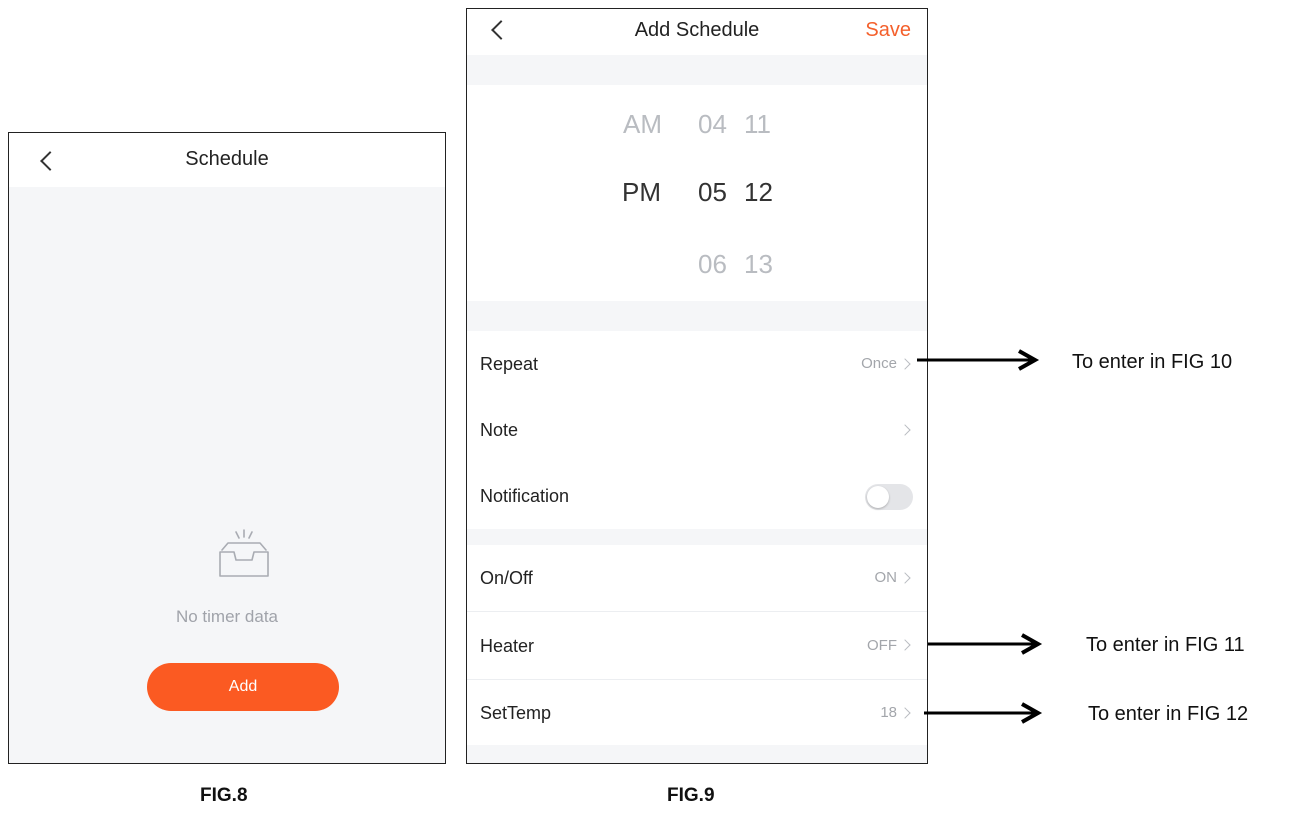 The height and width of the screenshot is (819, 1307). I want to click on add-schedule-button: Add, so click(243, 687).